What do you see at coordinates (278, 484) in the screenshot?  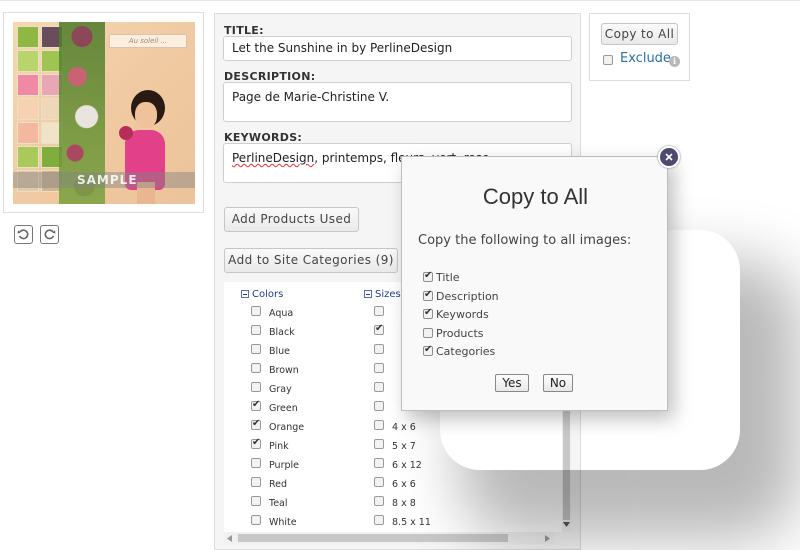 I see `color-category-label: Red` at bounding box center [278, 484].